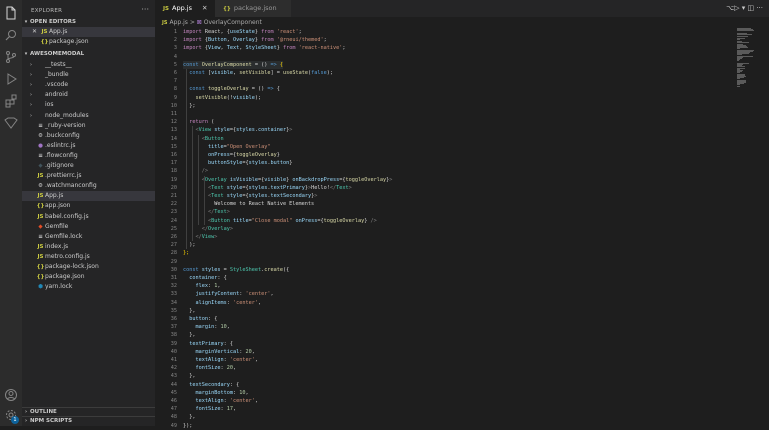 The width and height of the screenshot is (769, 430). I want to click on file-tree-item: JS index.js, so click(88, 247).